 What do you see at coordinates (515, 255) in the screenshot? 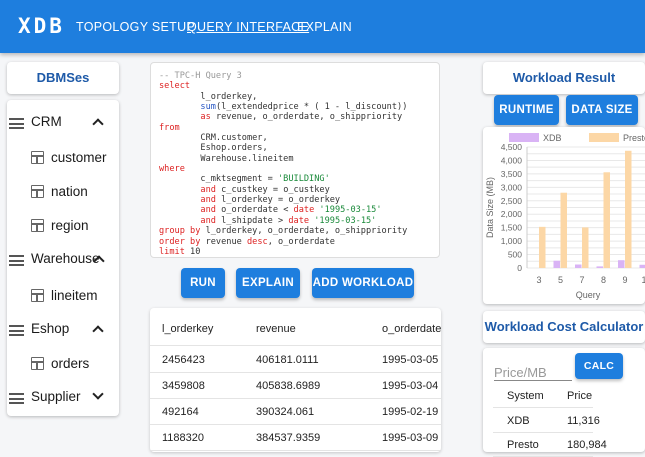
I see `y-tick-label: 500` at bounding box center [515, 255].